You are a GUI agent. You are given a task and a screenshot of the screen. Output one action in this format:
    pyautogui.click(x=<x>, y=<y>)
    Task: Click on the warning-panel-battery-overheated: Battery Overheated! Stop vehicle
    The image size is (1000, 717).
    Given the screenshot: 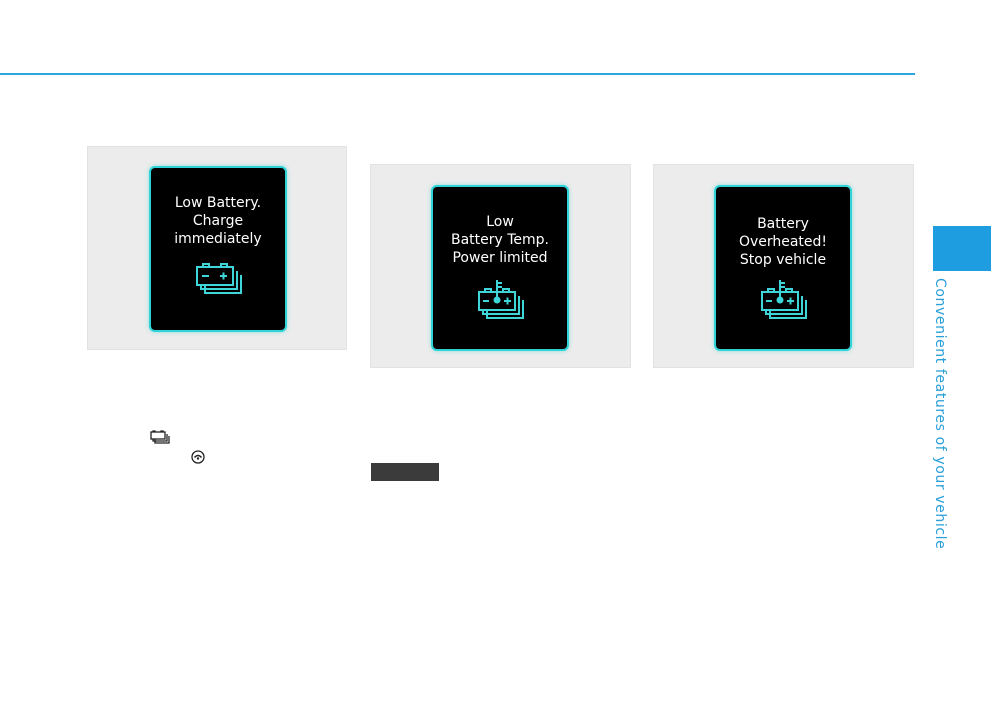 What is the action you would take?
    pyautogui.click(x=783, y=266)
    